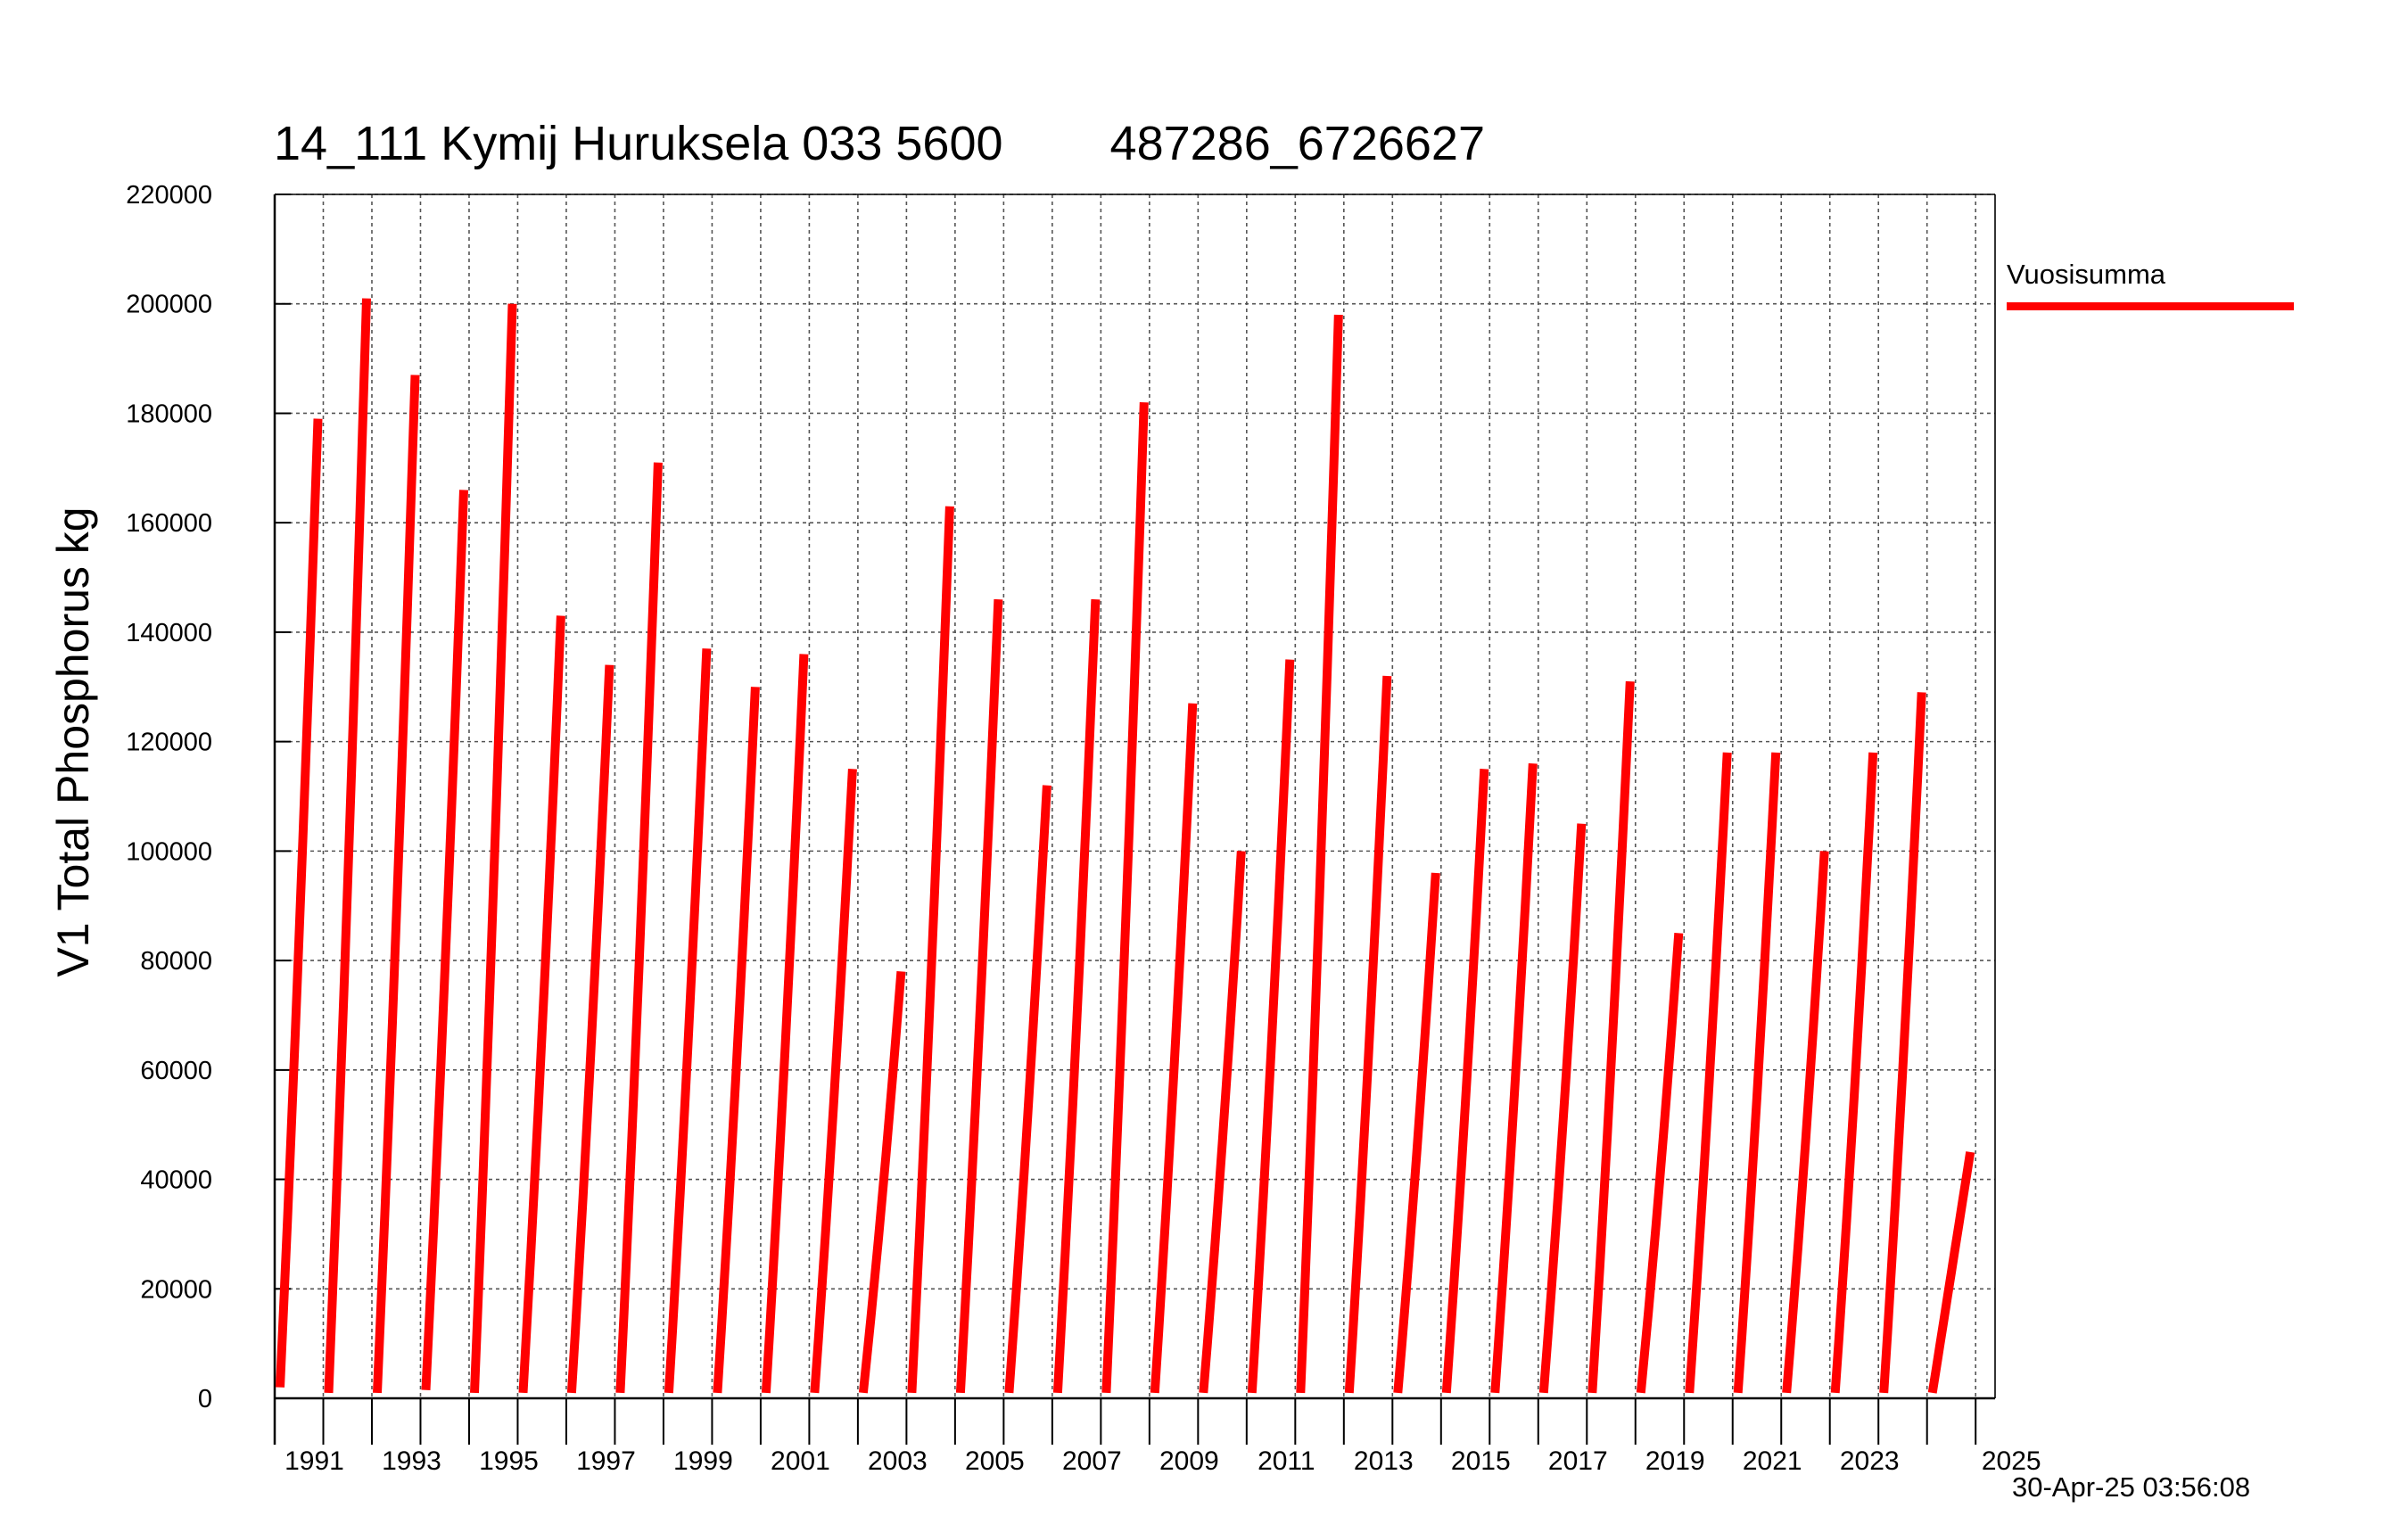 Image resolution: width=2408 pixels, height=1516 pixels. Describe the element at coordinates (2150, 306) in the screenshot. I see `legend-swatch` at that location.